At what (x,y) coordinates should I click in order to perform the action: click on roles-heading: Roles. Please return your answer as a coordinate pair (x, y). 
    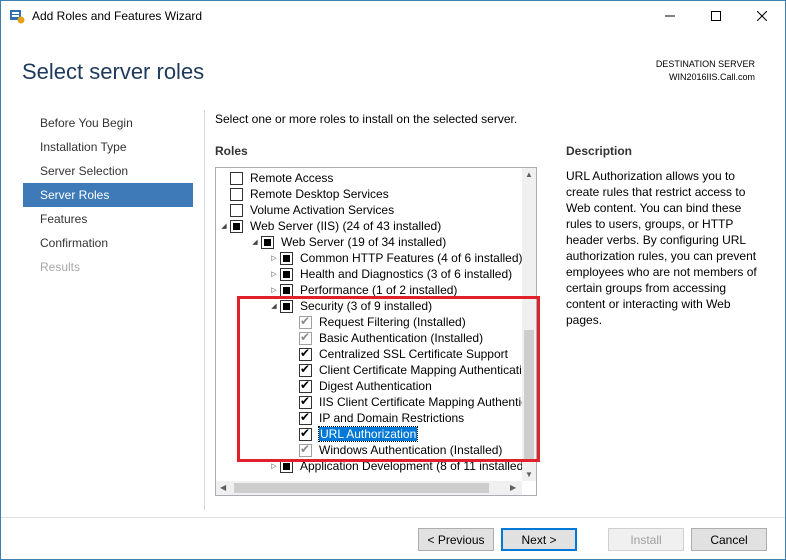
    Looking at the image, I should click on (231, 151).